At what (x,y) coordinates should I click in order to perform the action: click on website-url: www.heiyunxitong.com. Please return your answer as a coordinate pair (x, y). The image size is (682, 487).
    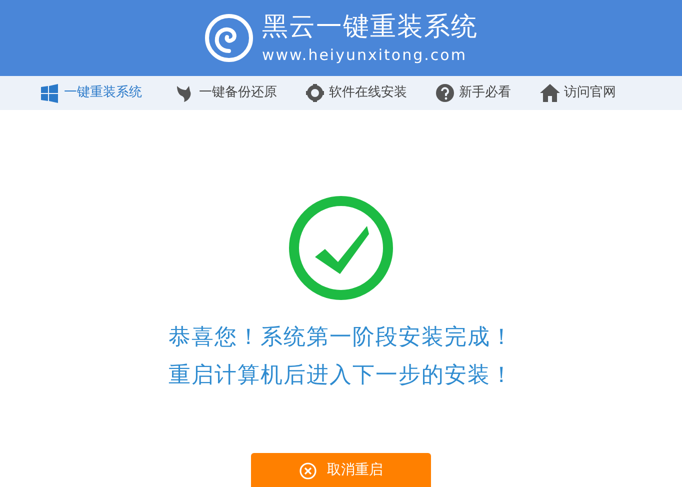
    Looking at the image, I should click on (365, 55).